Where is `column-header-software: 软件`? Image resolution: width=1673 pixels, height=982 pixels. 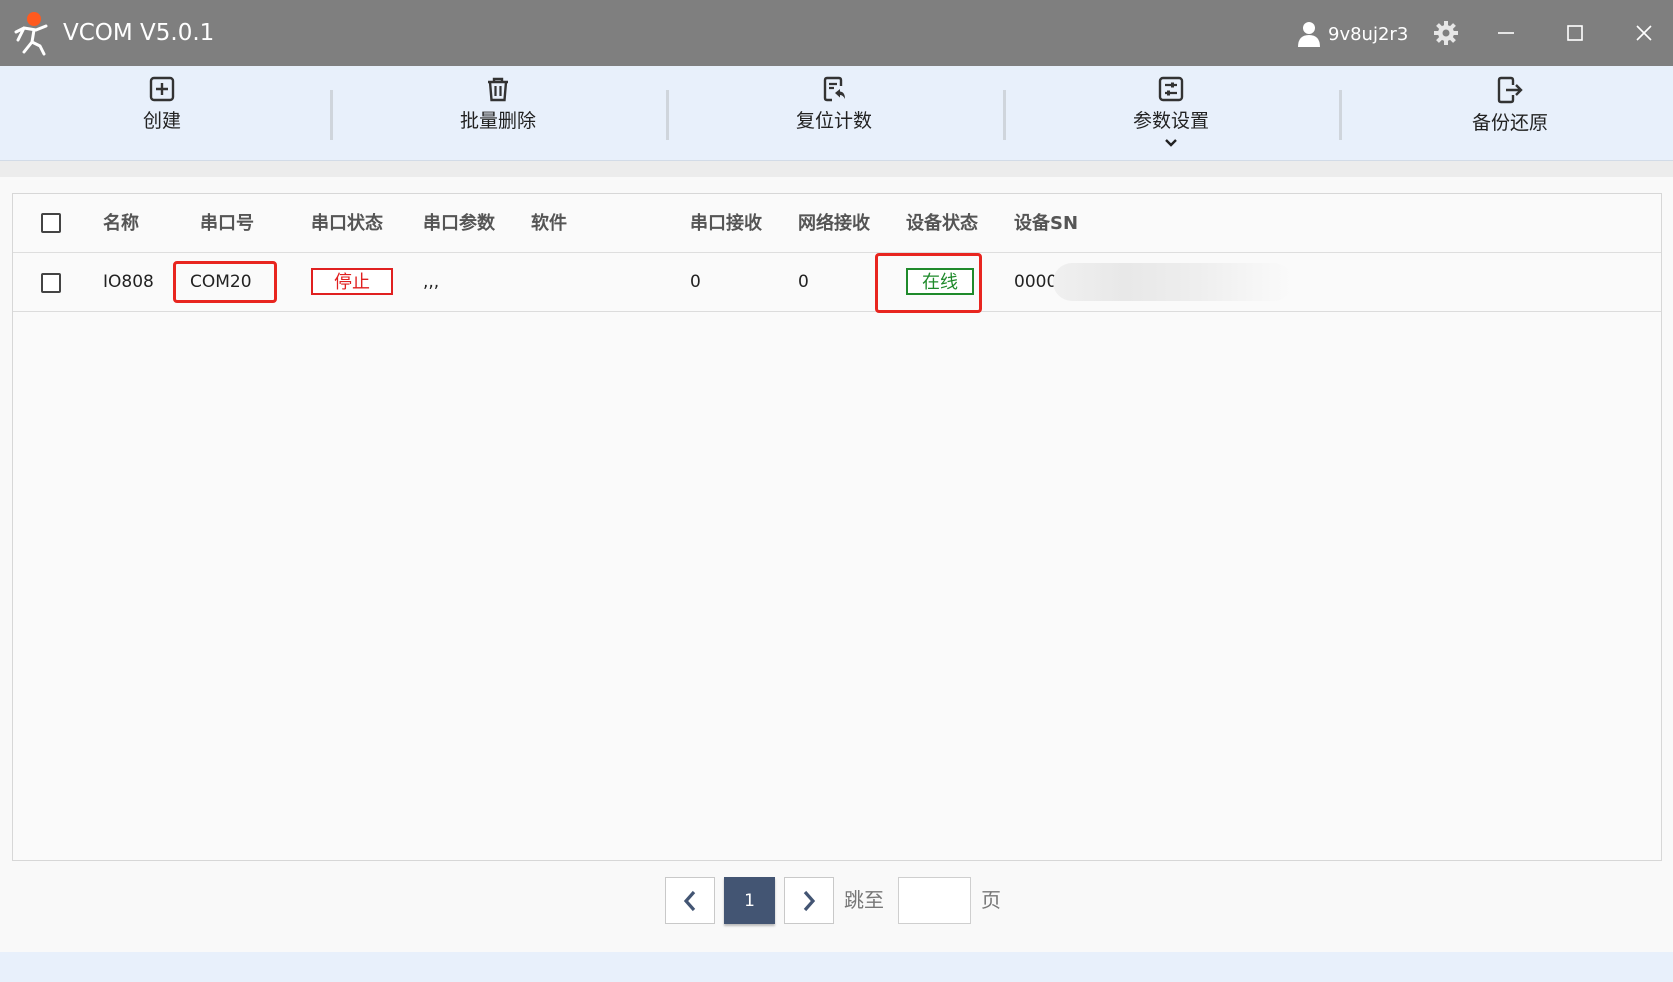 column-header-software: 软件 is located at coordinates (549, 223).